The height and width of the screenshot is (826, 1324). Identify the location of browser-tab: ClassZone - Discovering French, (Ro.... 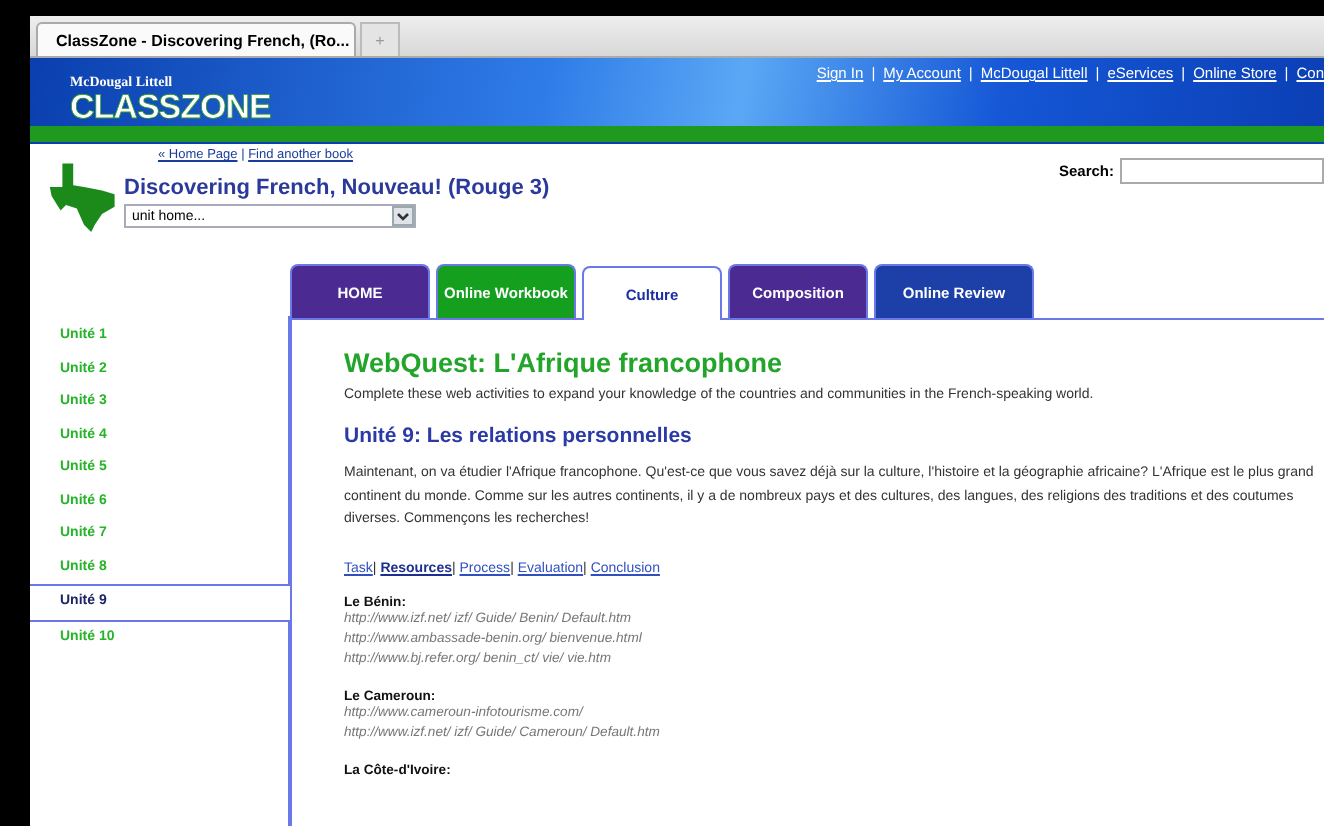
(196, 39).